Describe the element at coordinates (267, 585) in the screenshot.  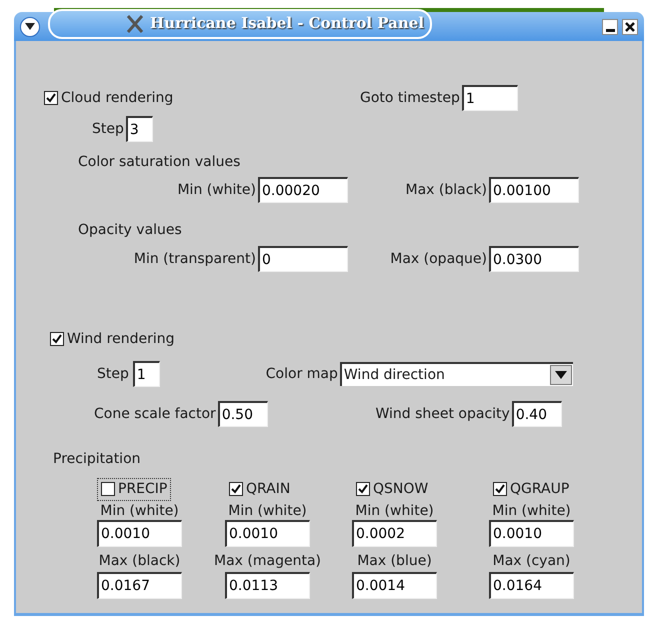
I see `input-field: 0.0113` at that location.